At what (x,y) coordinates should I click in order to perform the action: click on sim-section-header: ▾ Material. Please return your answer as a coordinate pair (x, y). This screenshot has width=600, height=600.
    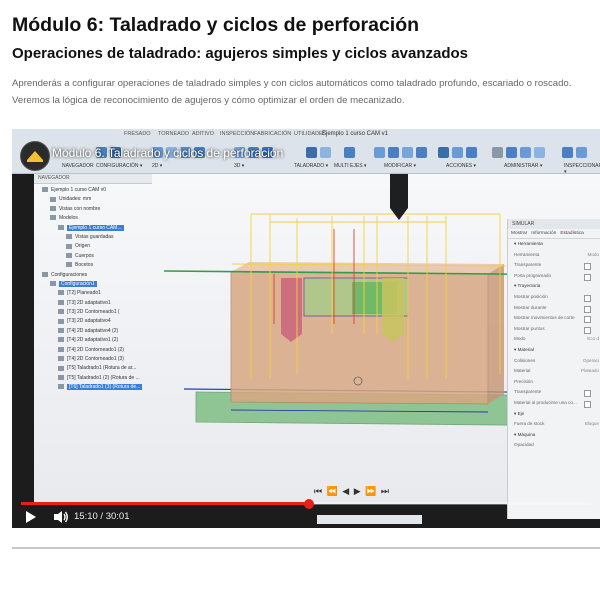
    Looking at the image, I should click on (554, 350).